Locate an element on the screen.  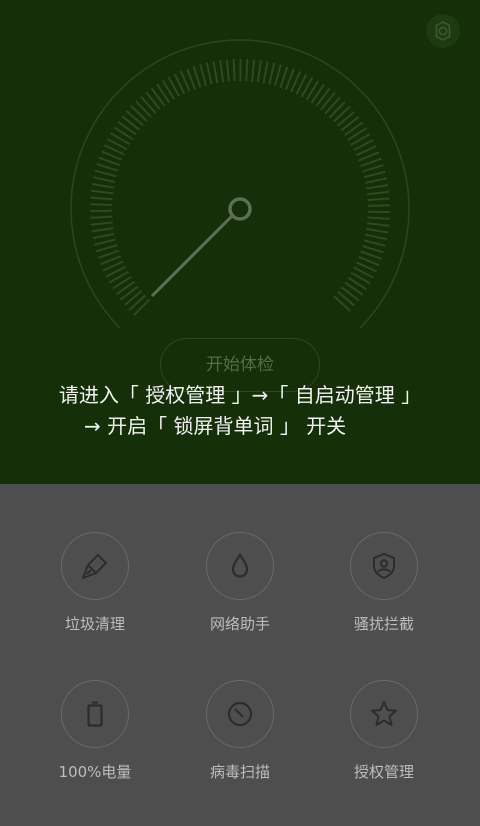
permissions-circle is located at coordinates (384, 714).